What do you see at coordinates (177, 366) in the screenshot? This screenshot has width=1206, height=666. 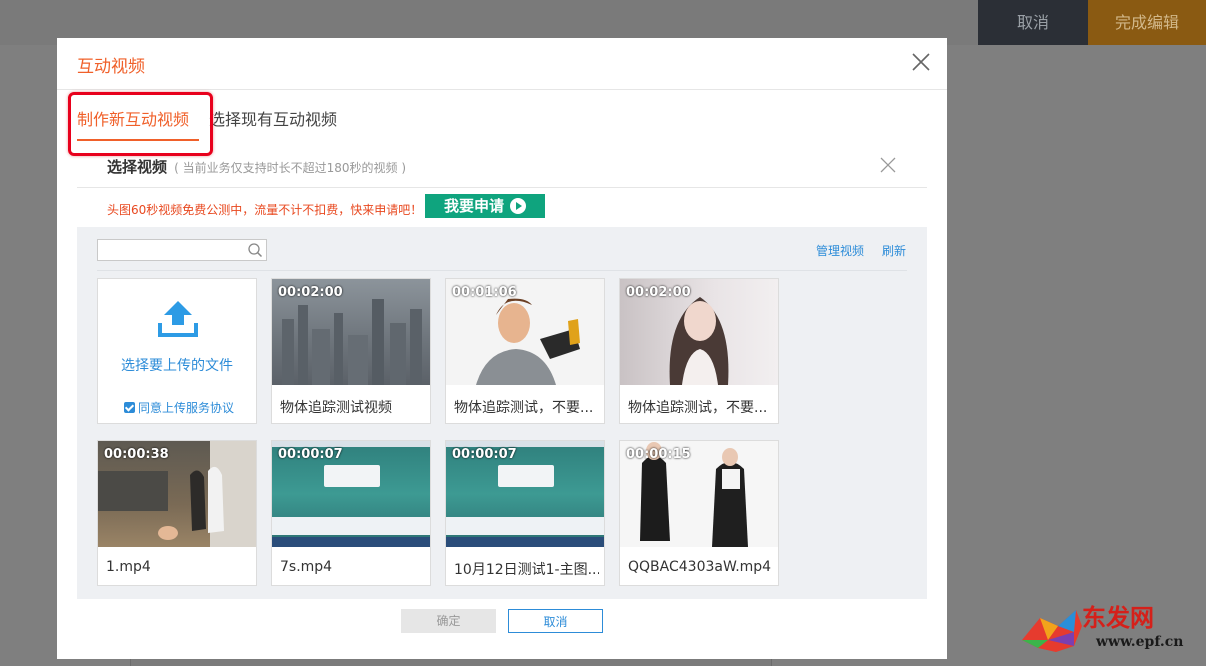 I see `upload-label: 选择要上传的文件` at bounding box center [177, 366].